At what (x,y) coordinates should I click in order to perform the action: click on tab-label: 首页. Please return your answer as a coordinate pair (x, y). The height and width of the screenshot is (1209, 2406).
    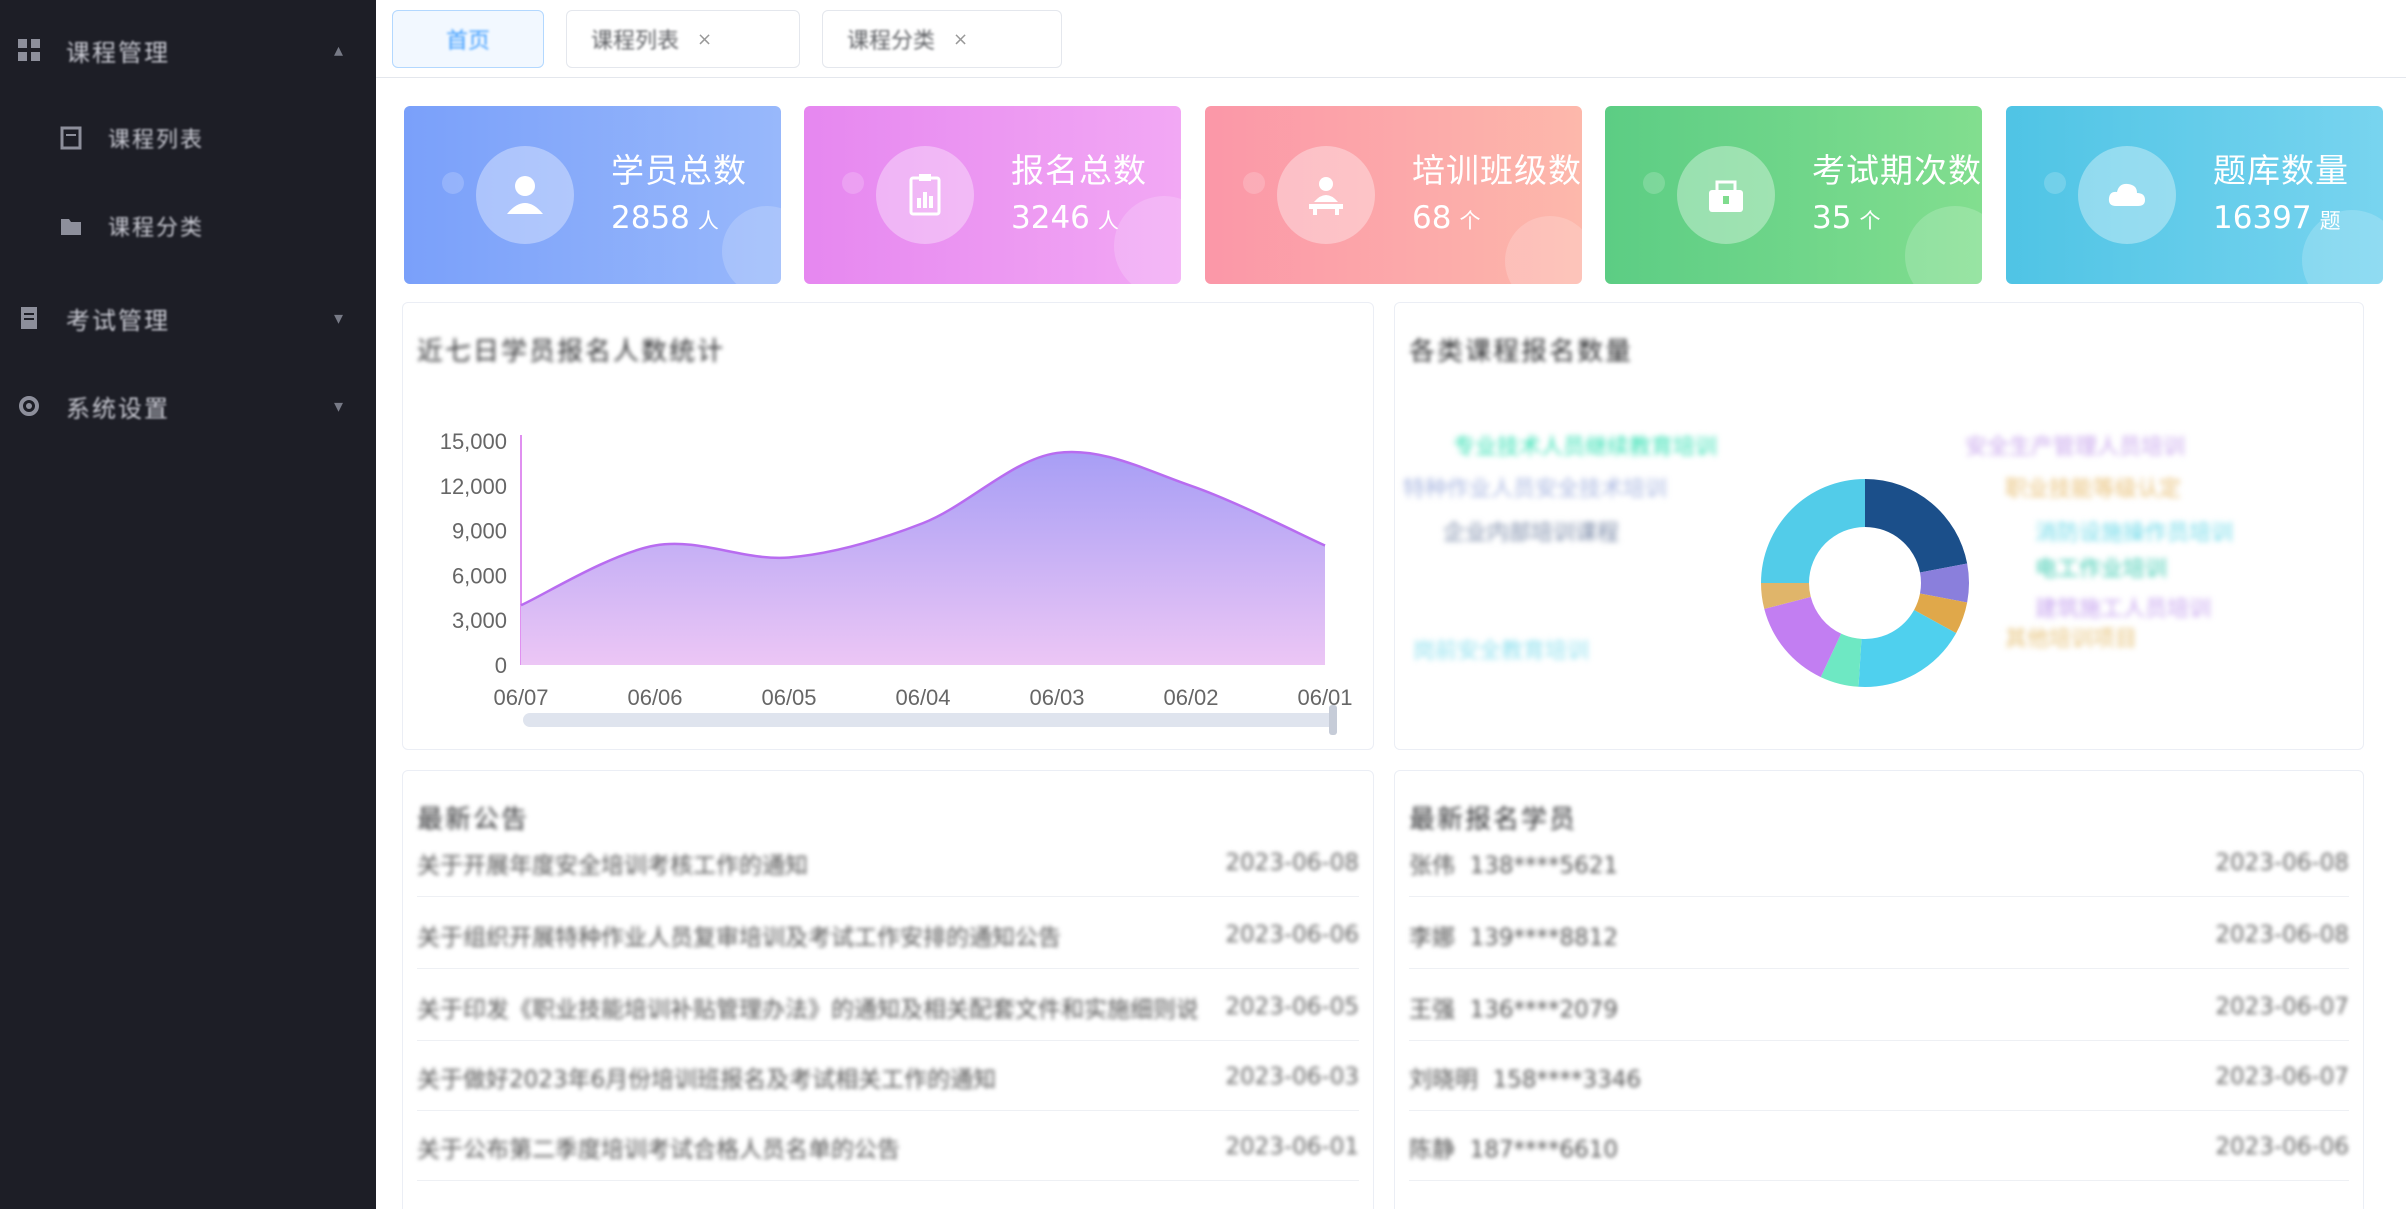
    Looking at the image, I should click on (467, 41).